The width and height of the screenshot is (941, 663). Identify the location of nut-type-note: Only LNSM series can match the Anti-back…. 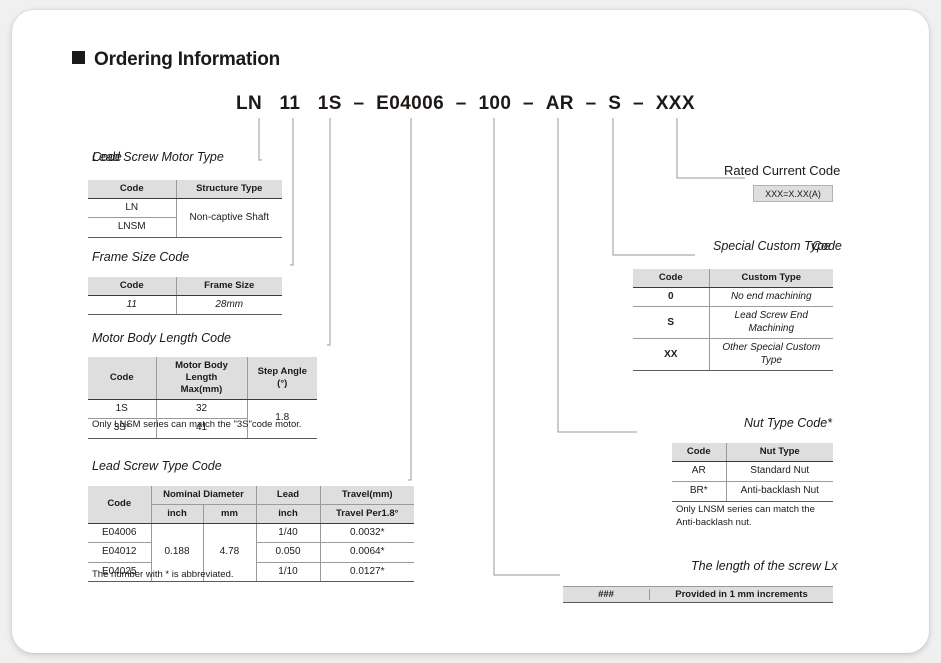
(745, 516).